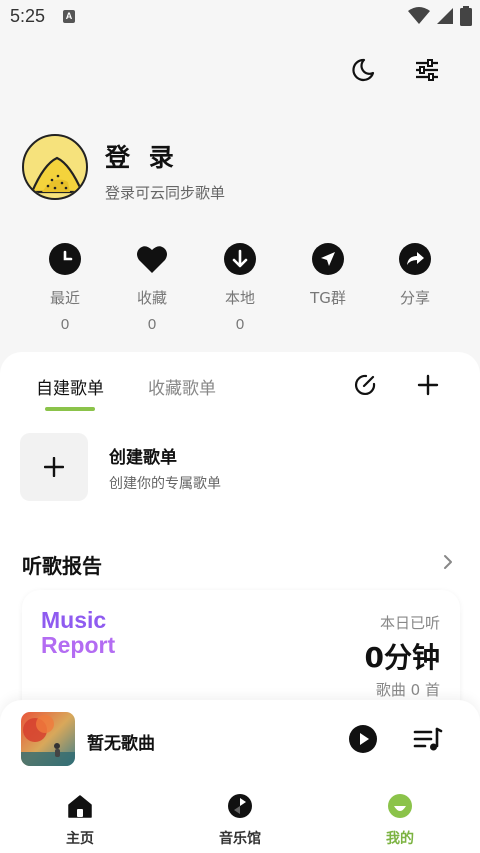 Image resolution: width=480 pixels, height=853 pixels. Describe the element at coordinates (78, 645) in the screenshot. I see `logo-line-2: Report` at that location.